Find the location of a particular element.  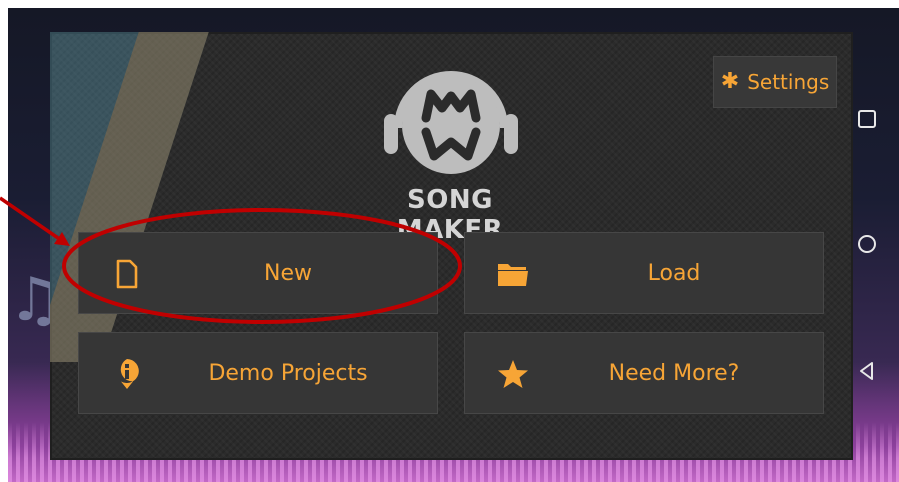

settings-label: Settings is located at coordinates (788, 82).